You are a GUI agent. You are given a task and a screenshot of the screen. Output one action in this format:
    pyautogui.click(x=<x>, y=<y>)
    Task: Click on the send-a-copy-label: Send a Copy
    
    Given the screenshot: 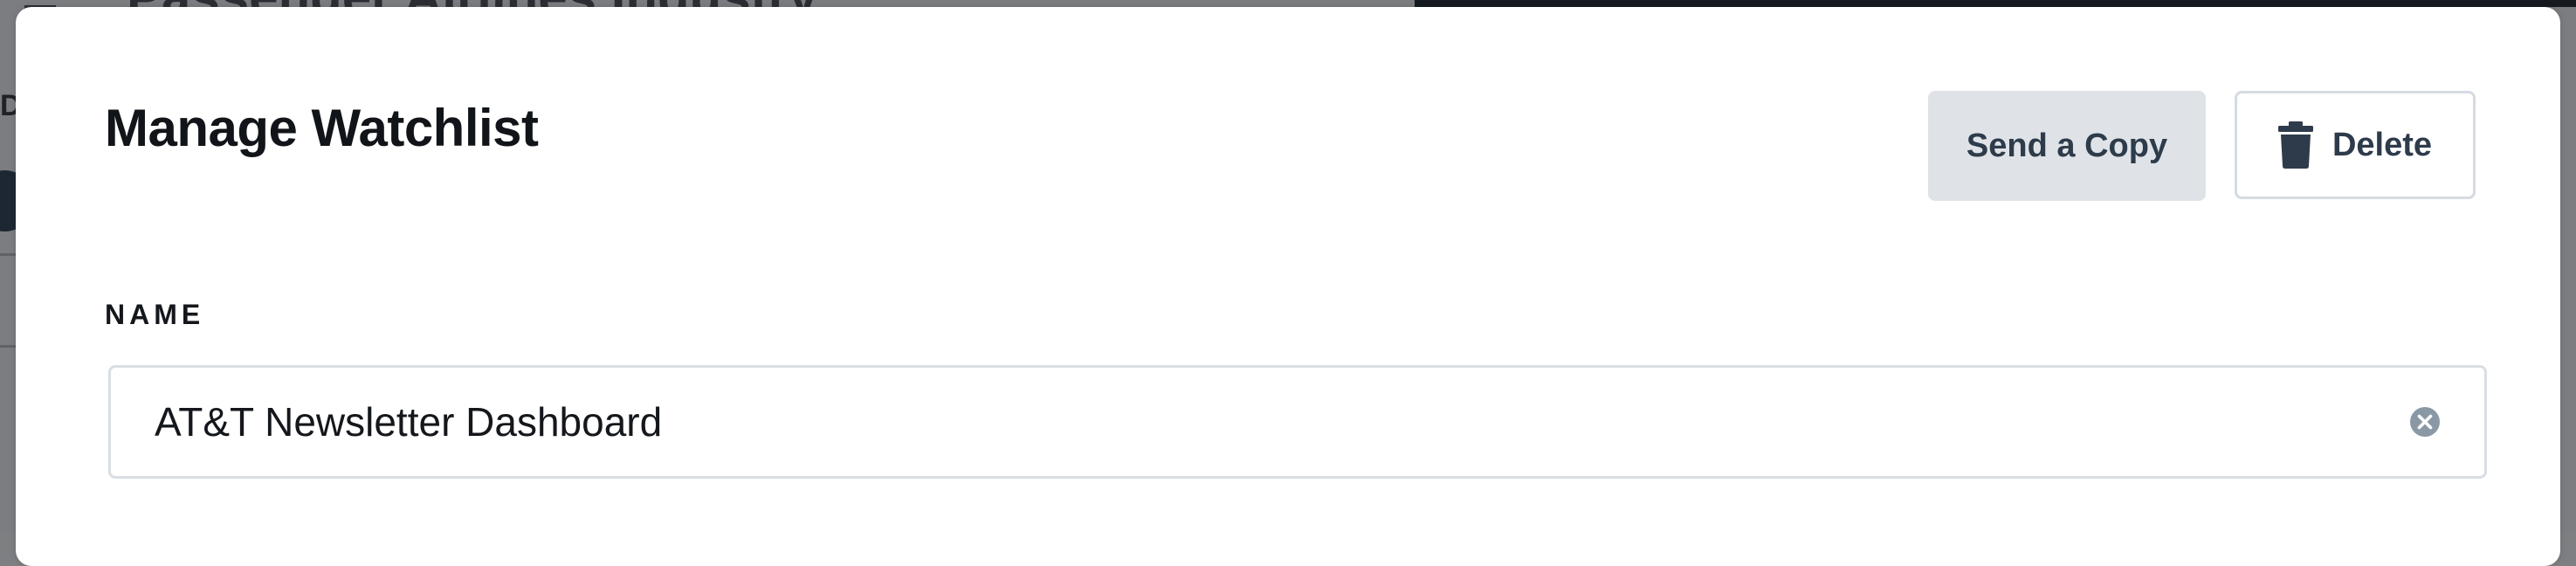 What is the action you would take?
    pyautogui.click(x=2067, y=145)
    